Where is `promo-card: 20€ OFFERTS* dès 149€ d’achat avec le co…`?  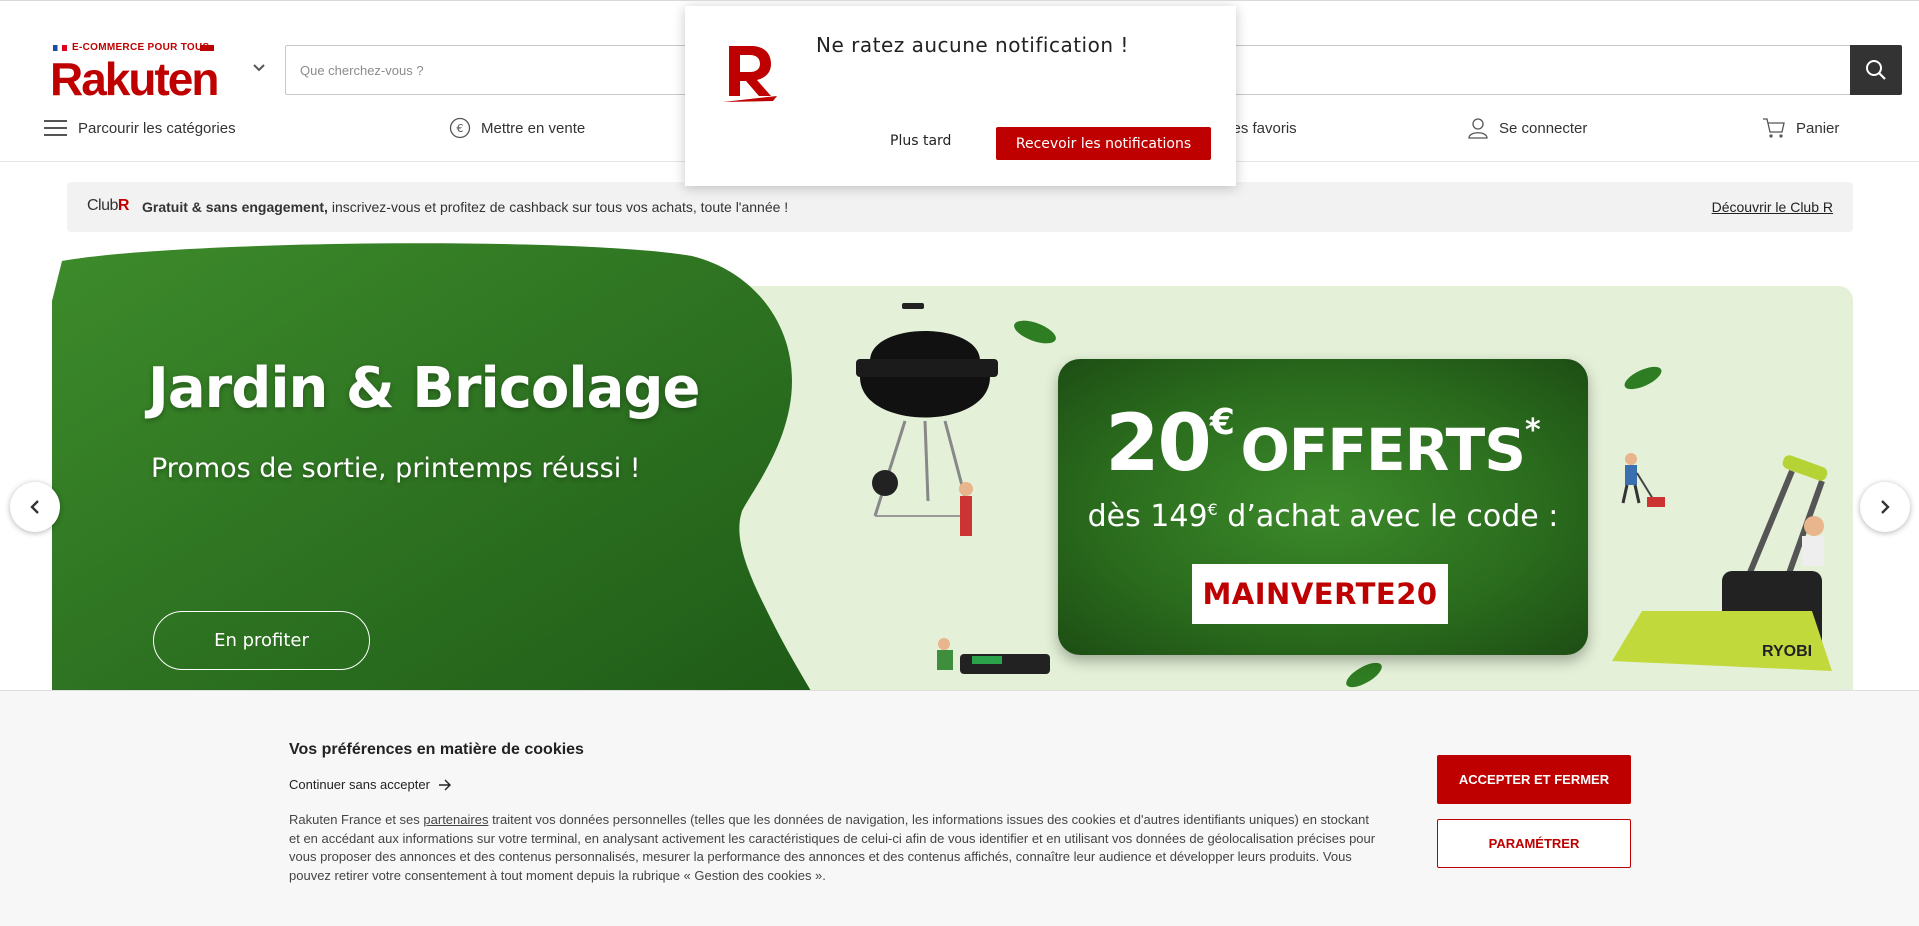 promo-card: 20€ OFFERTS* dès 149€ d’achat avec le co… is located at coordinates (1323, 507).